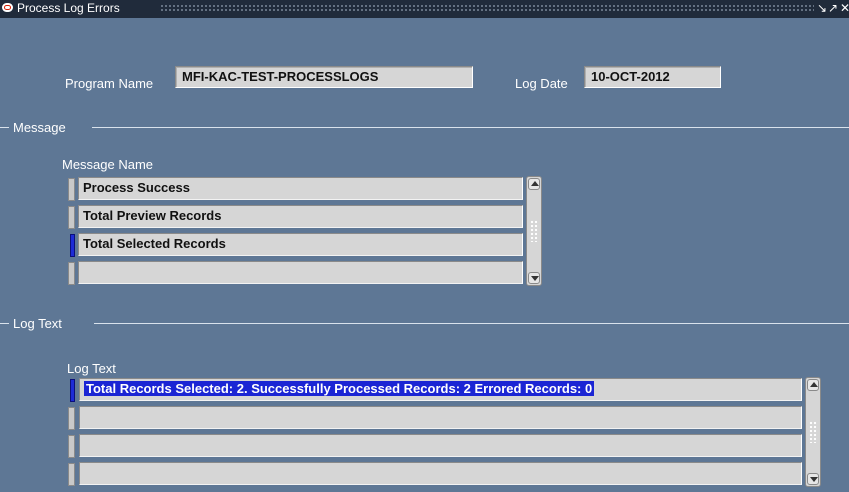 The image size is (849, 492). I want to click on logtext-section-rule-left, so click(4, 323).